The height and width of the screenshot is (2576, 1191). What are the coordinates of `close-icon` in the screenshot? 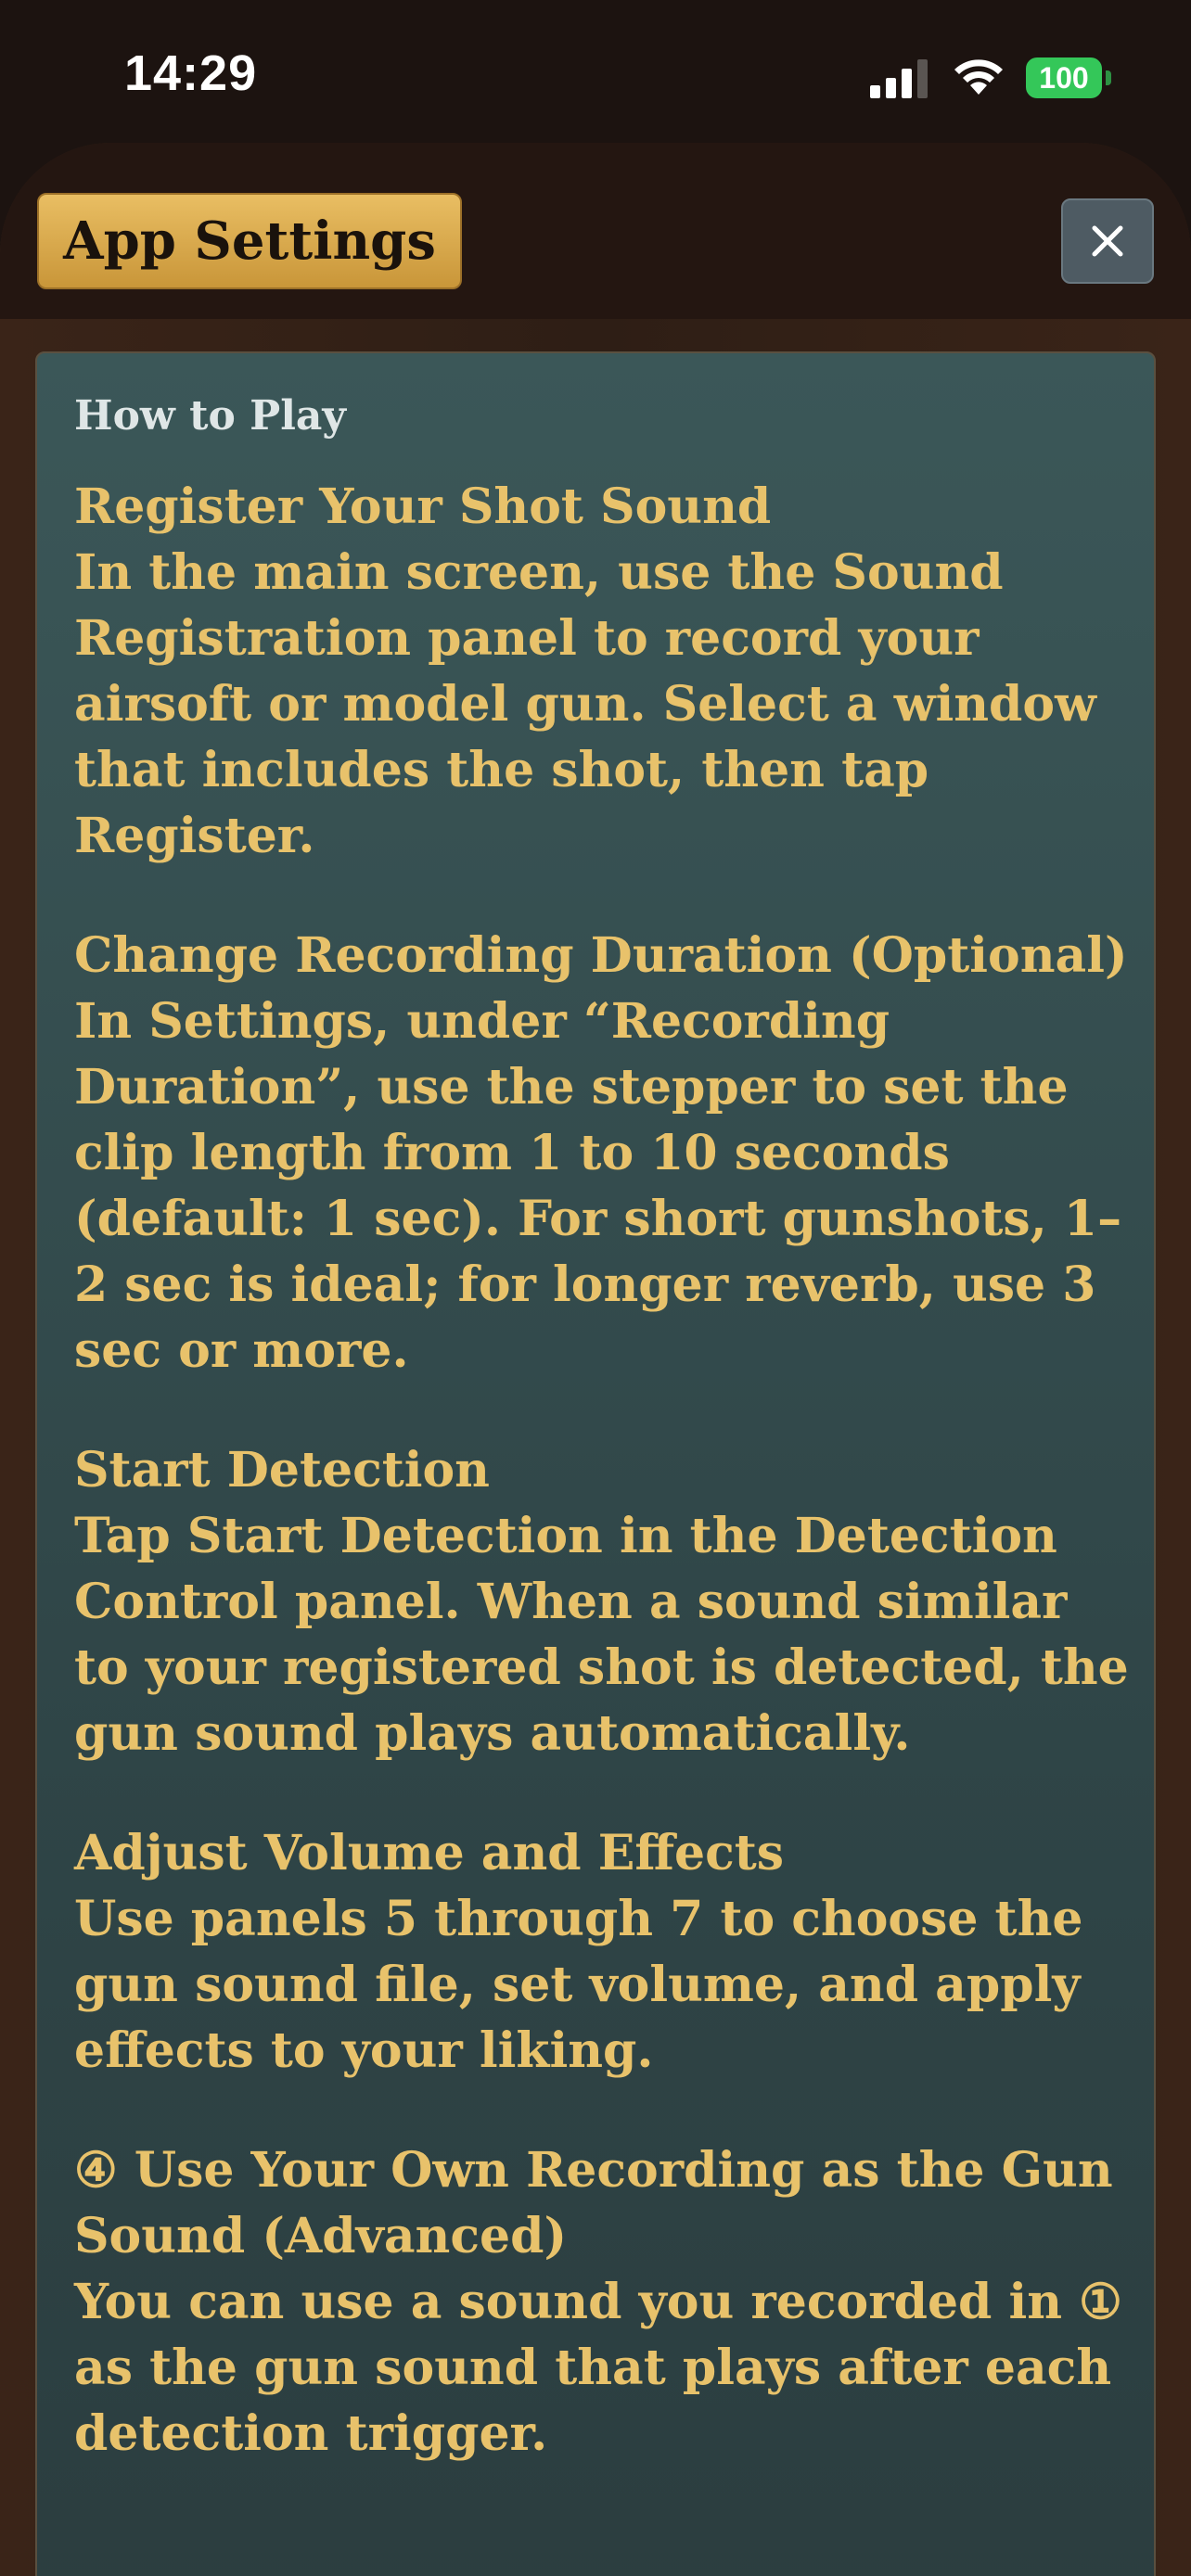 It's located at (1107, 241).